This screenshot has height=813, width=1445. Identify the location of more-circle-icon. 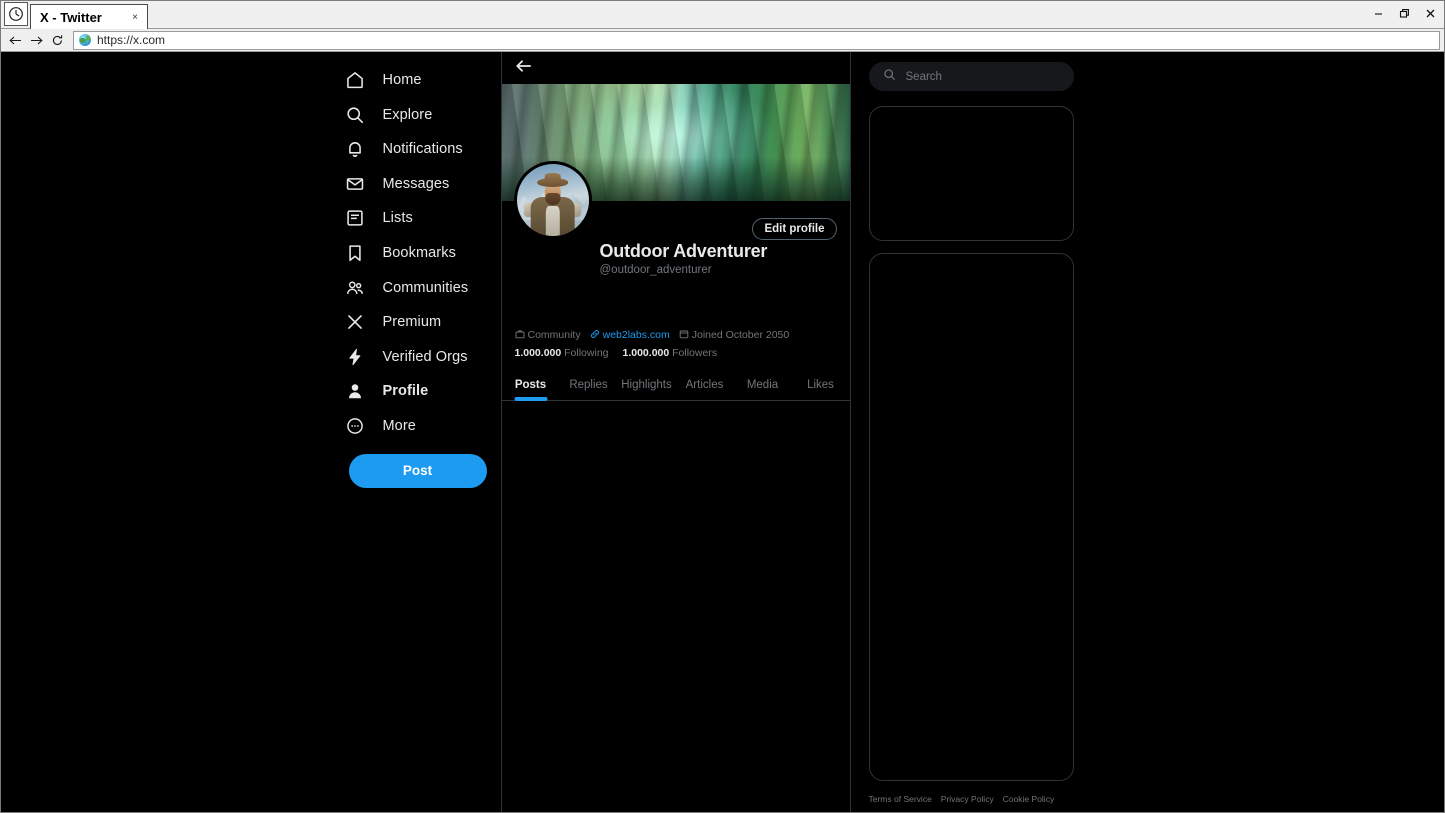
(355, 426).